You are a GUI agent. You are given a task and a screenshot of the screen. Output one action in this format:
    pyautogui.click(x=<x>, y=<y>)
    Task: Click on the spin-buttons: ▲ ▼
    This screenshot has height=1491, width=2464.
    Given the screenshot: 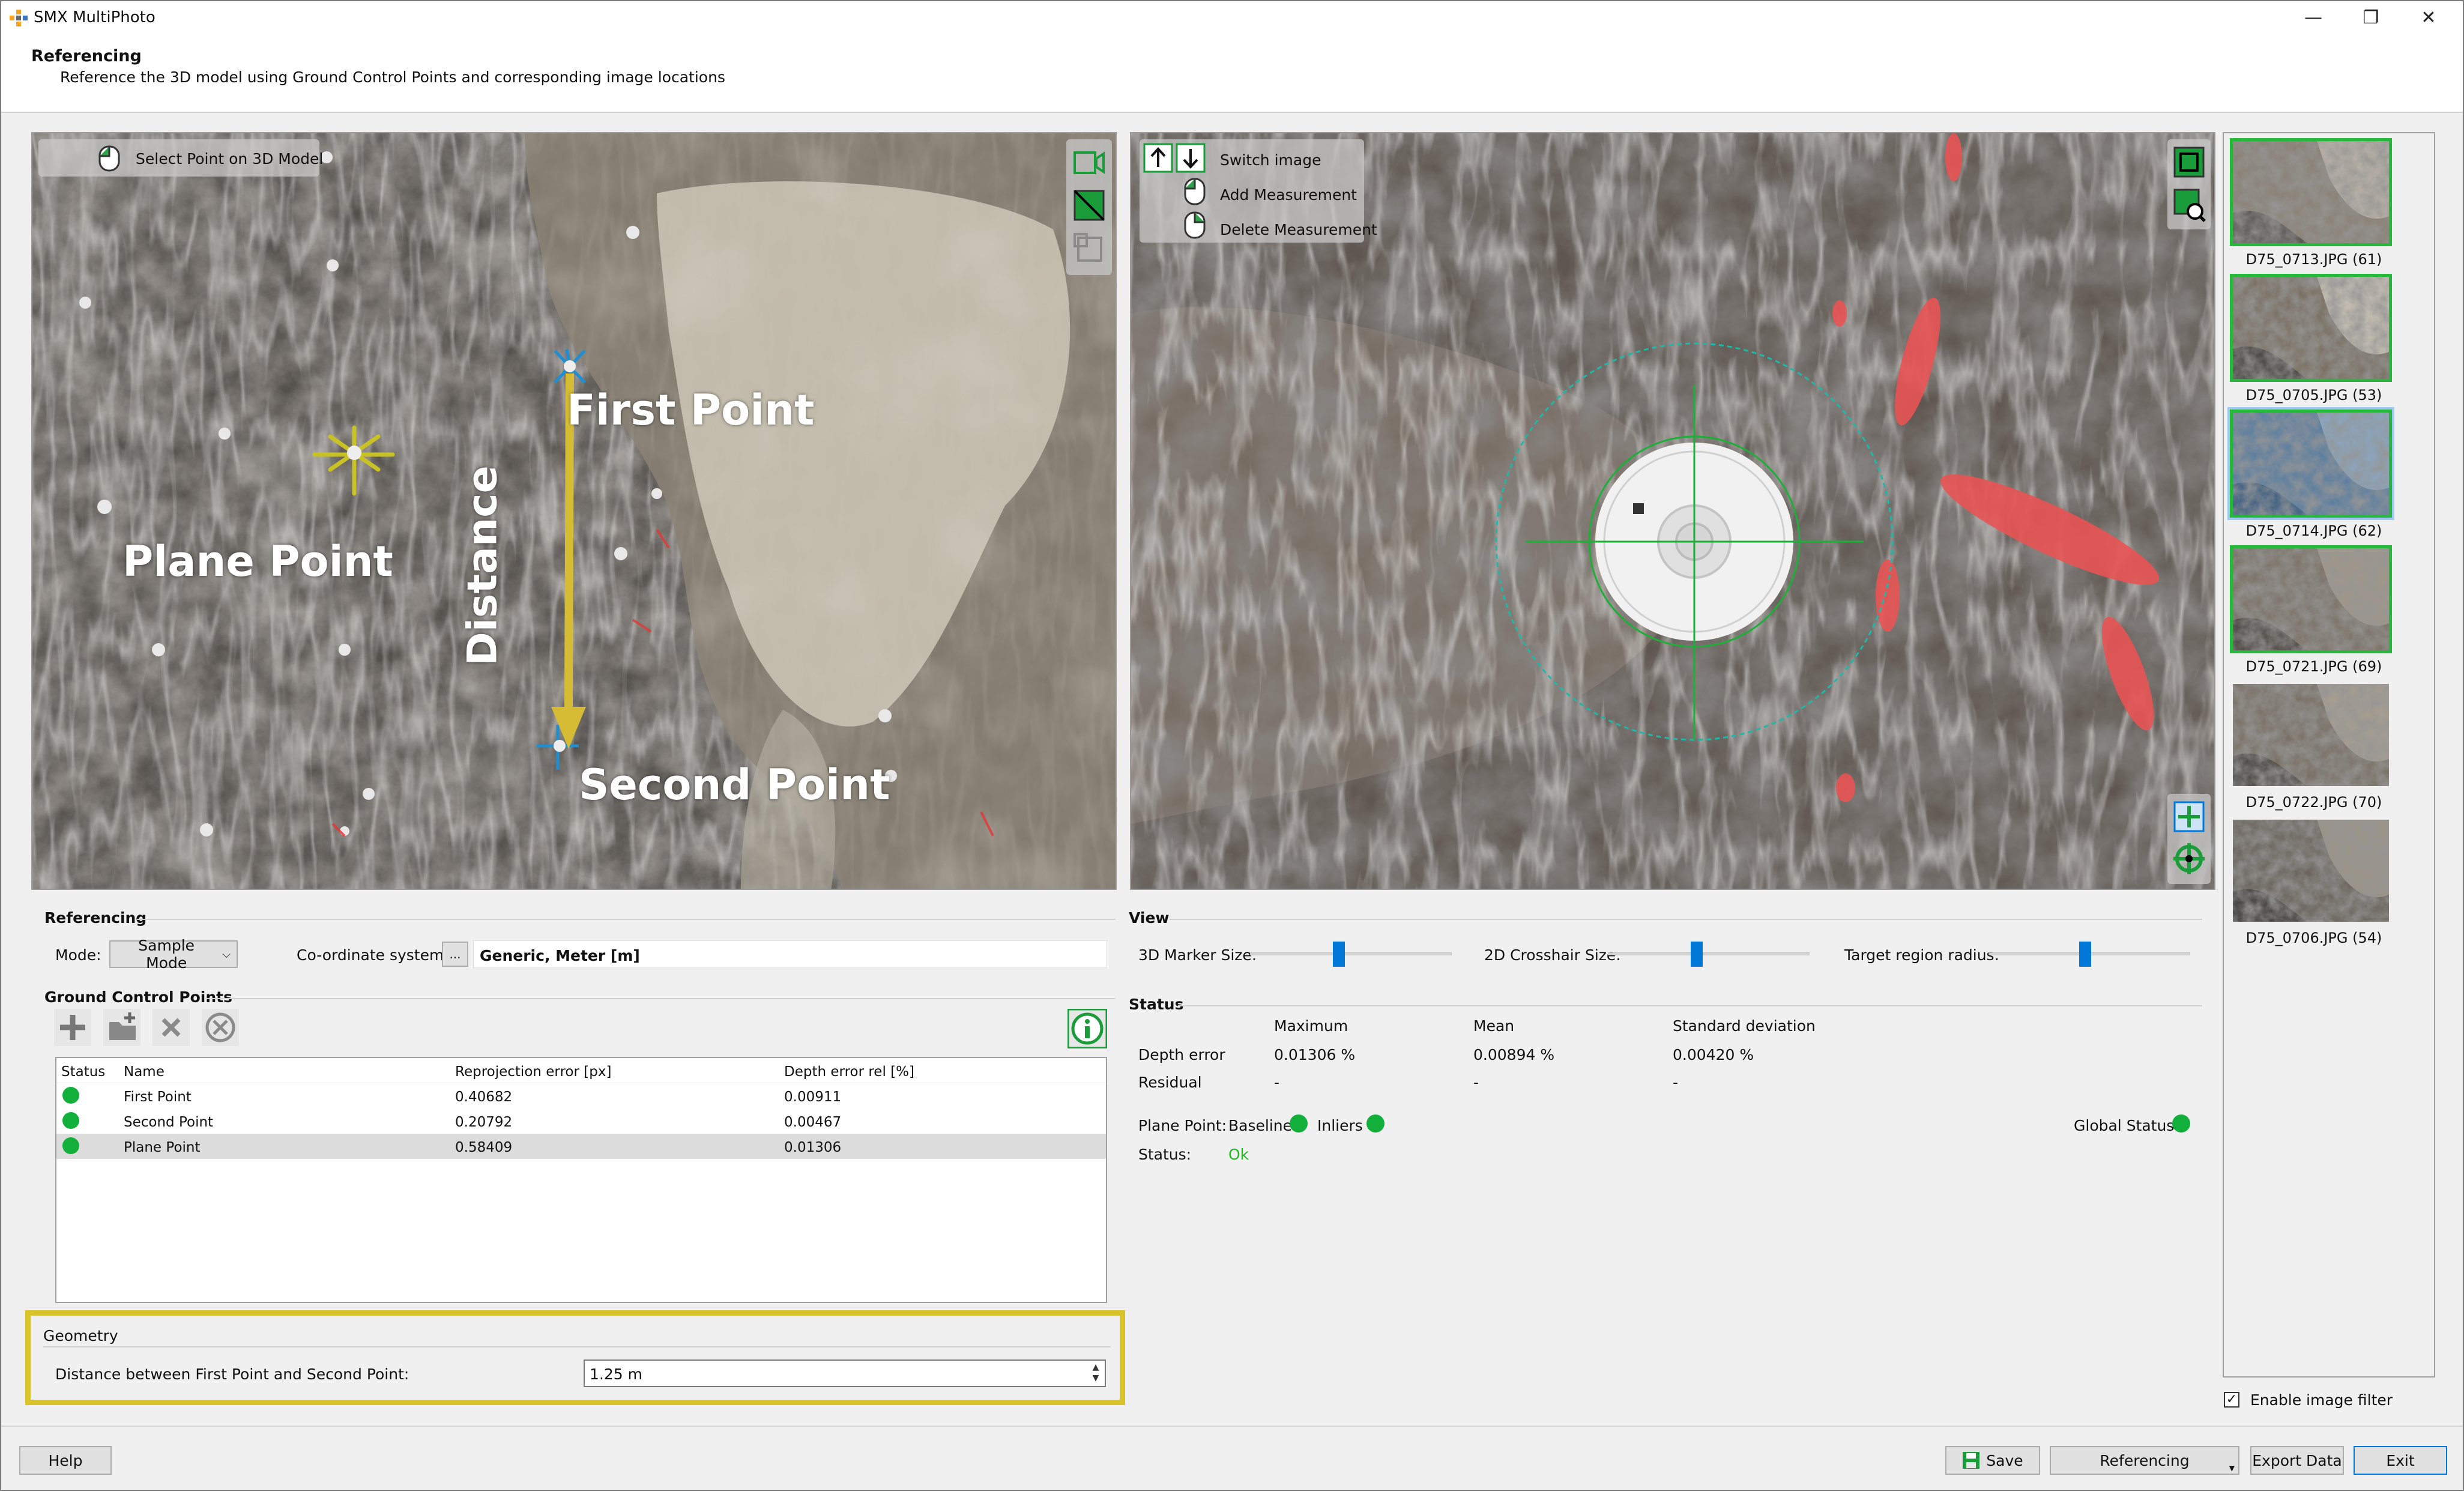 What is the action you would take?
    pyautogui.click(x=1096, y=1373)
    